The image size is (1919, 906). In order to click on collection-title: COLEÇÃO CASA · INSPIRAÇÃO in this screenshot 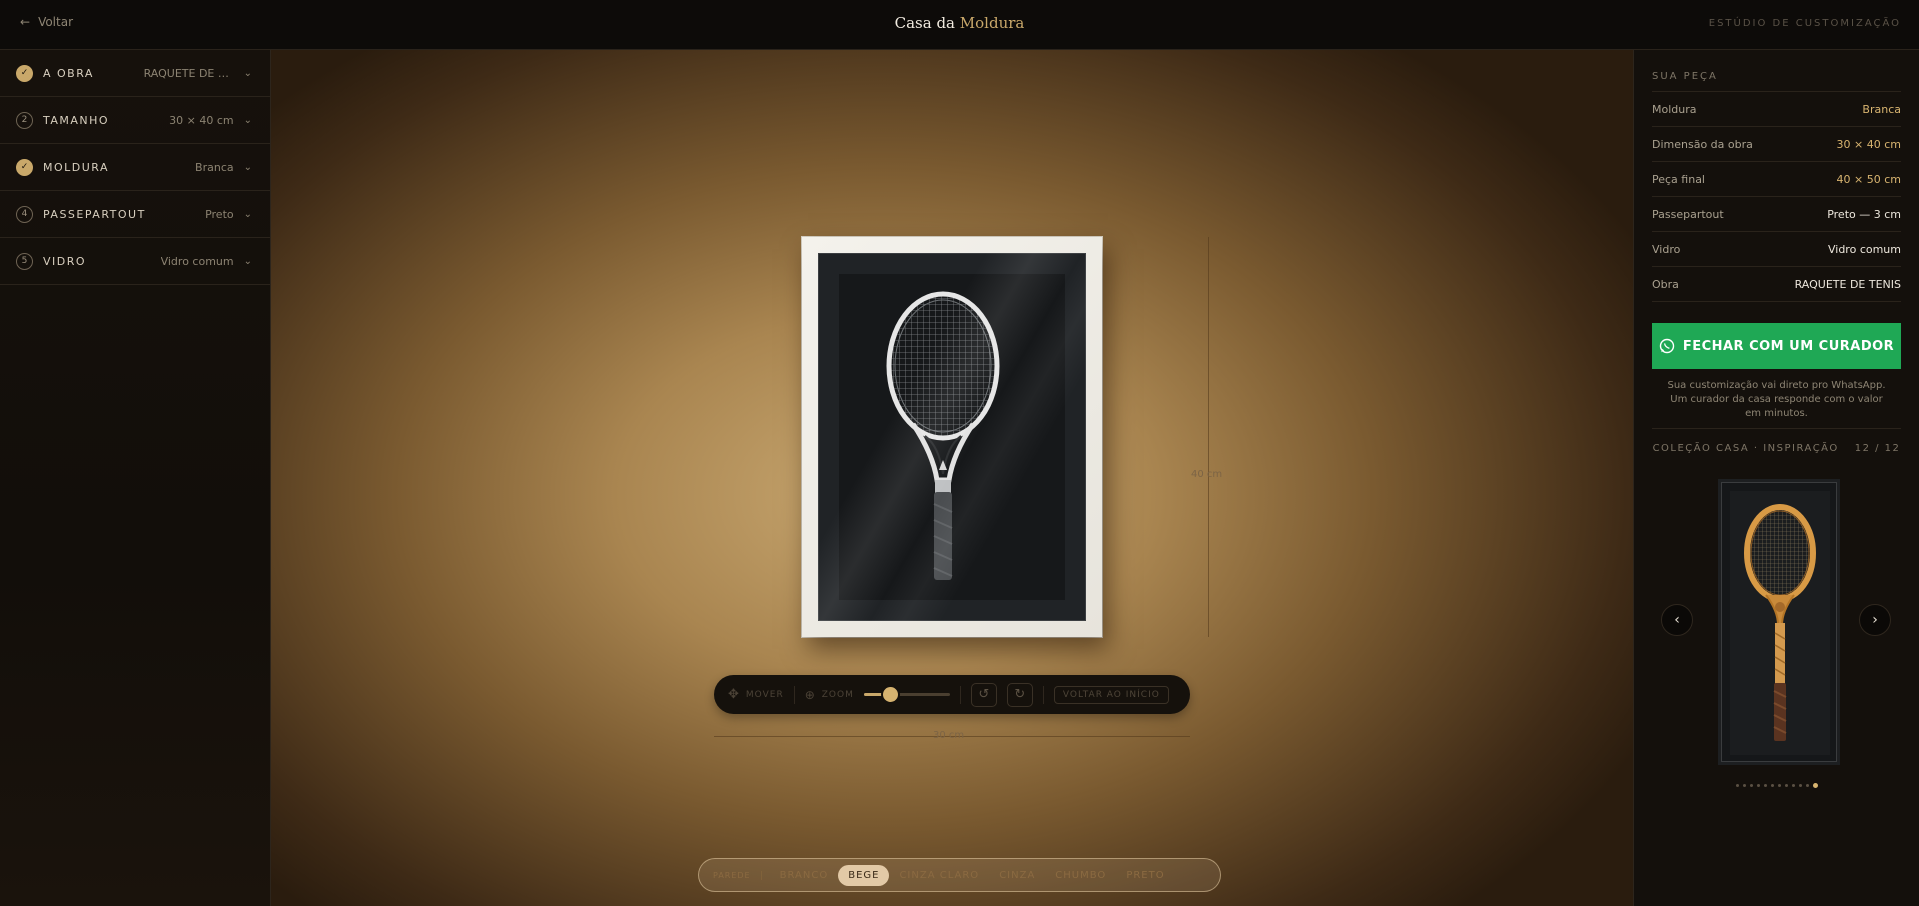, I will do `click(1745, 448)`.